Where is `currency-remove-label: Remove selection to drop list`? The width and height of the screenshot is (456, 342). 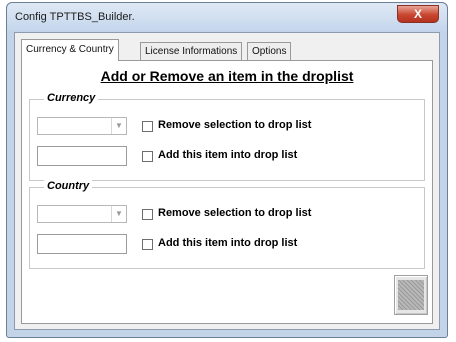
currency-remove-label: Remove selection to drop list is located at coordinates (235, 125).